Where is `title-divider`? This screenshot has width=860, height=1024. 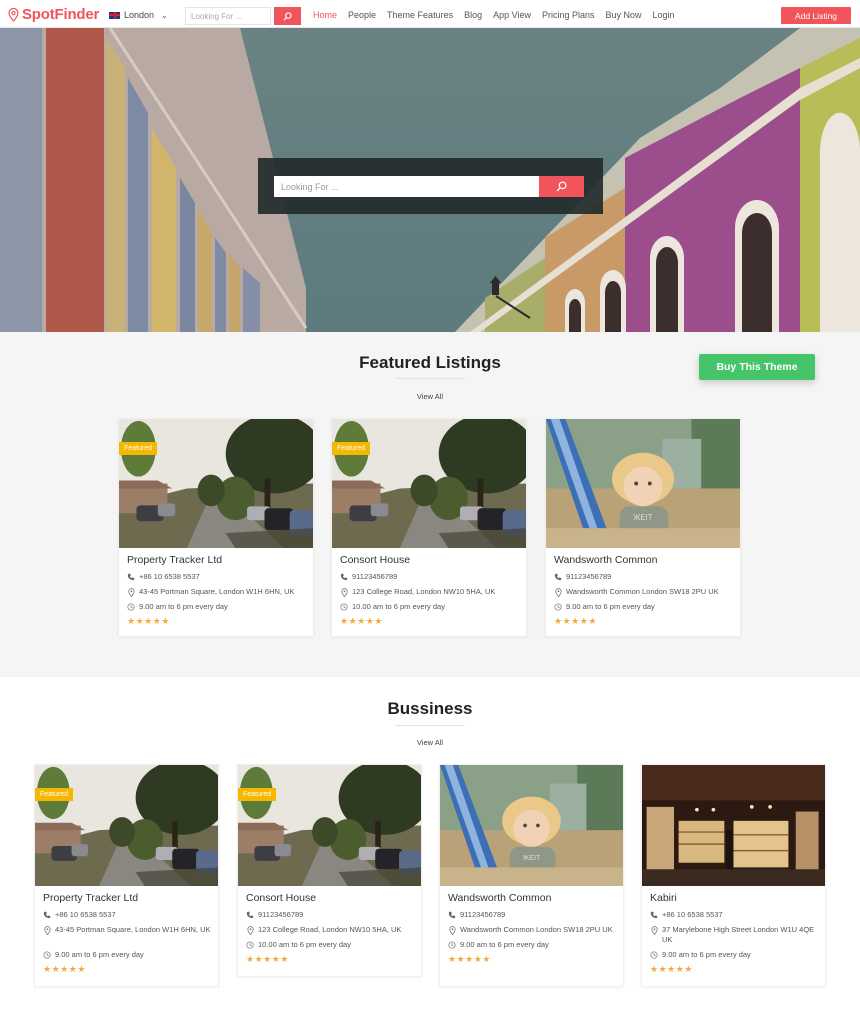 title-divider is located at coordinates (430, 378).